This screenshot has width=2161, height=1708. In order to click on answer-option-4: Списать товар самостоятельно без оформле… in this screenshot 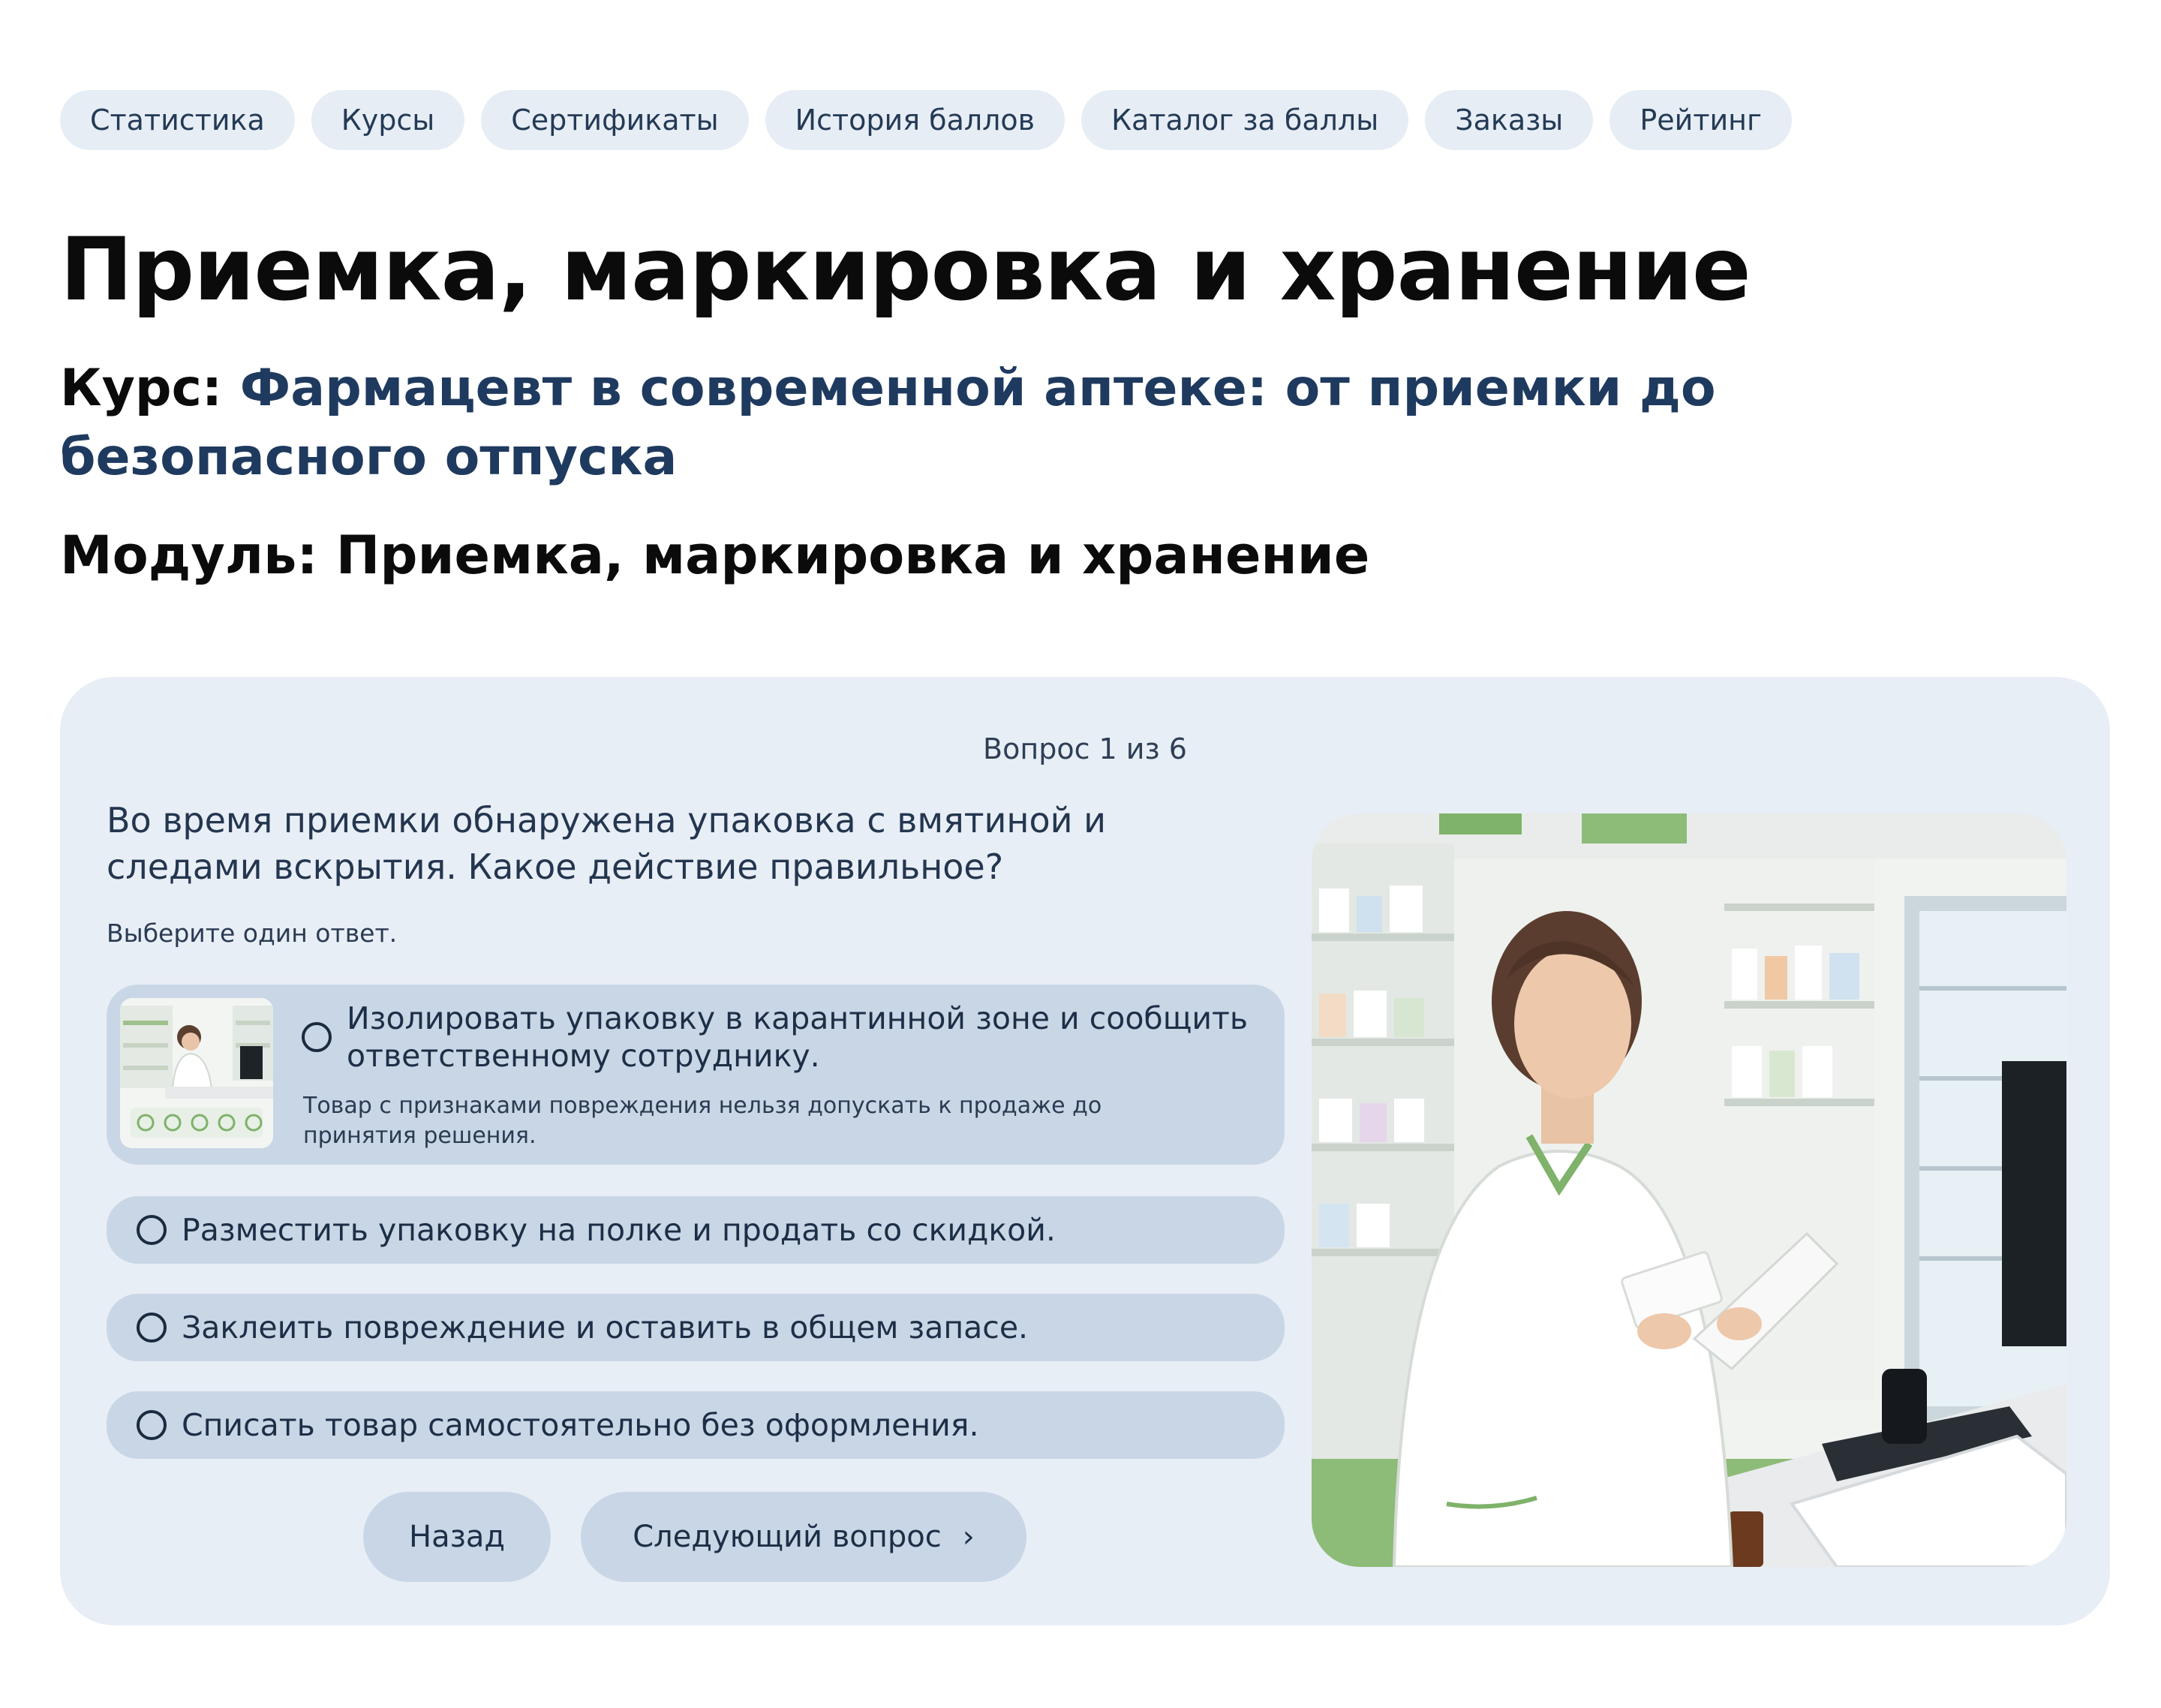, I will do `click(696, 1425)`.